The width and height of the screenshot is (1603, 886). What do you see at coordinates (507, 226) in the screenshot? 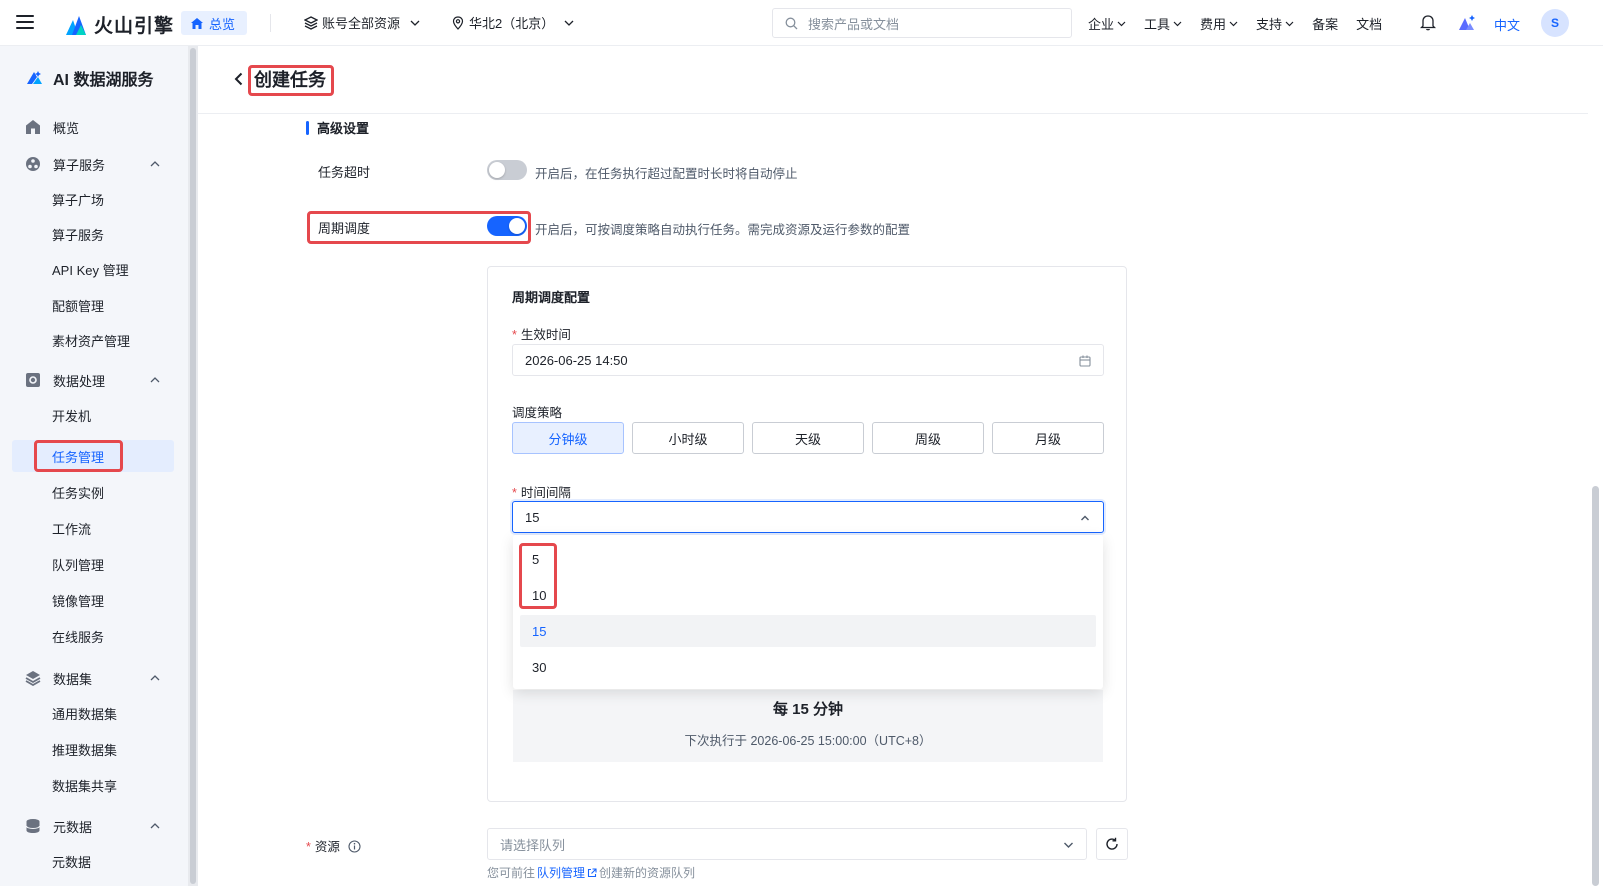
I see `schedule-toggle` at bounding box center [507, 226].